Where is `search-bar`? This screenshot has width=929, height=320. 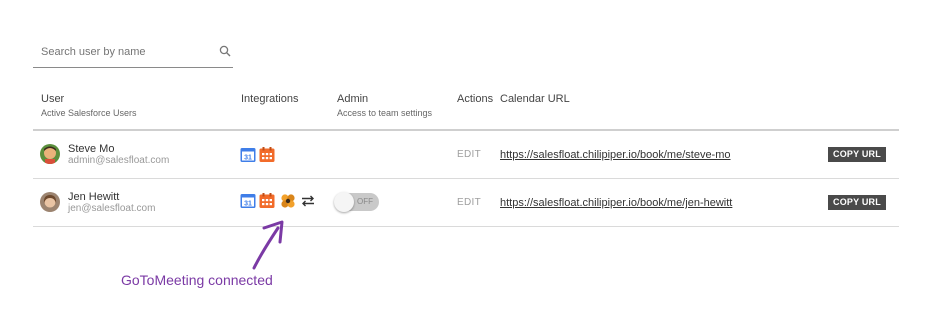
search-bar is located at coordinates (133, 53).